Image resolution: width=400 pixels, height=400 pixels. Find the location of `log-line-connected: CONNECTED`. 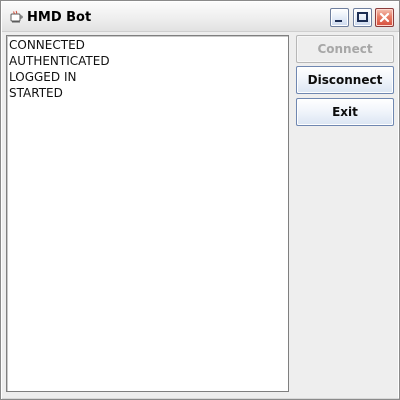

log-line-connected: CONNECTED is located at coordinates (47, 45).